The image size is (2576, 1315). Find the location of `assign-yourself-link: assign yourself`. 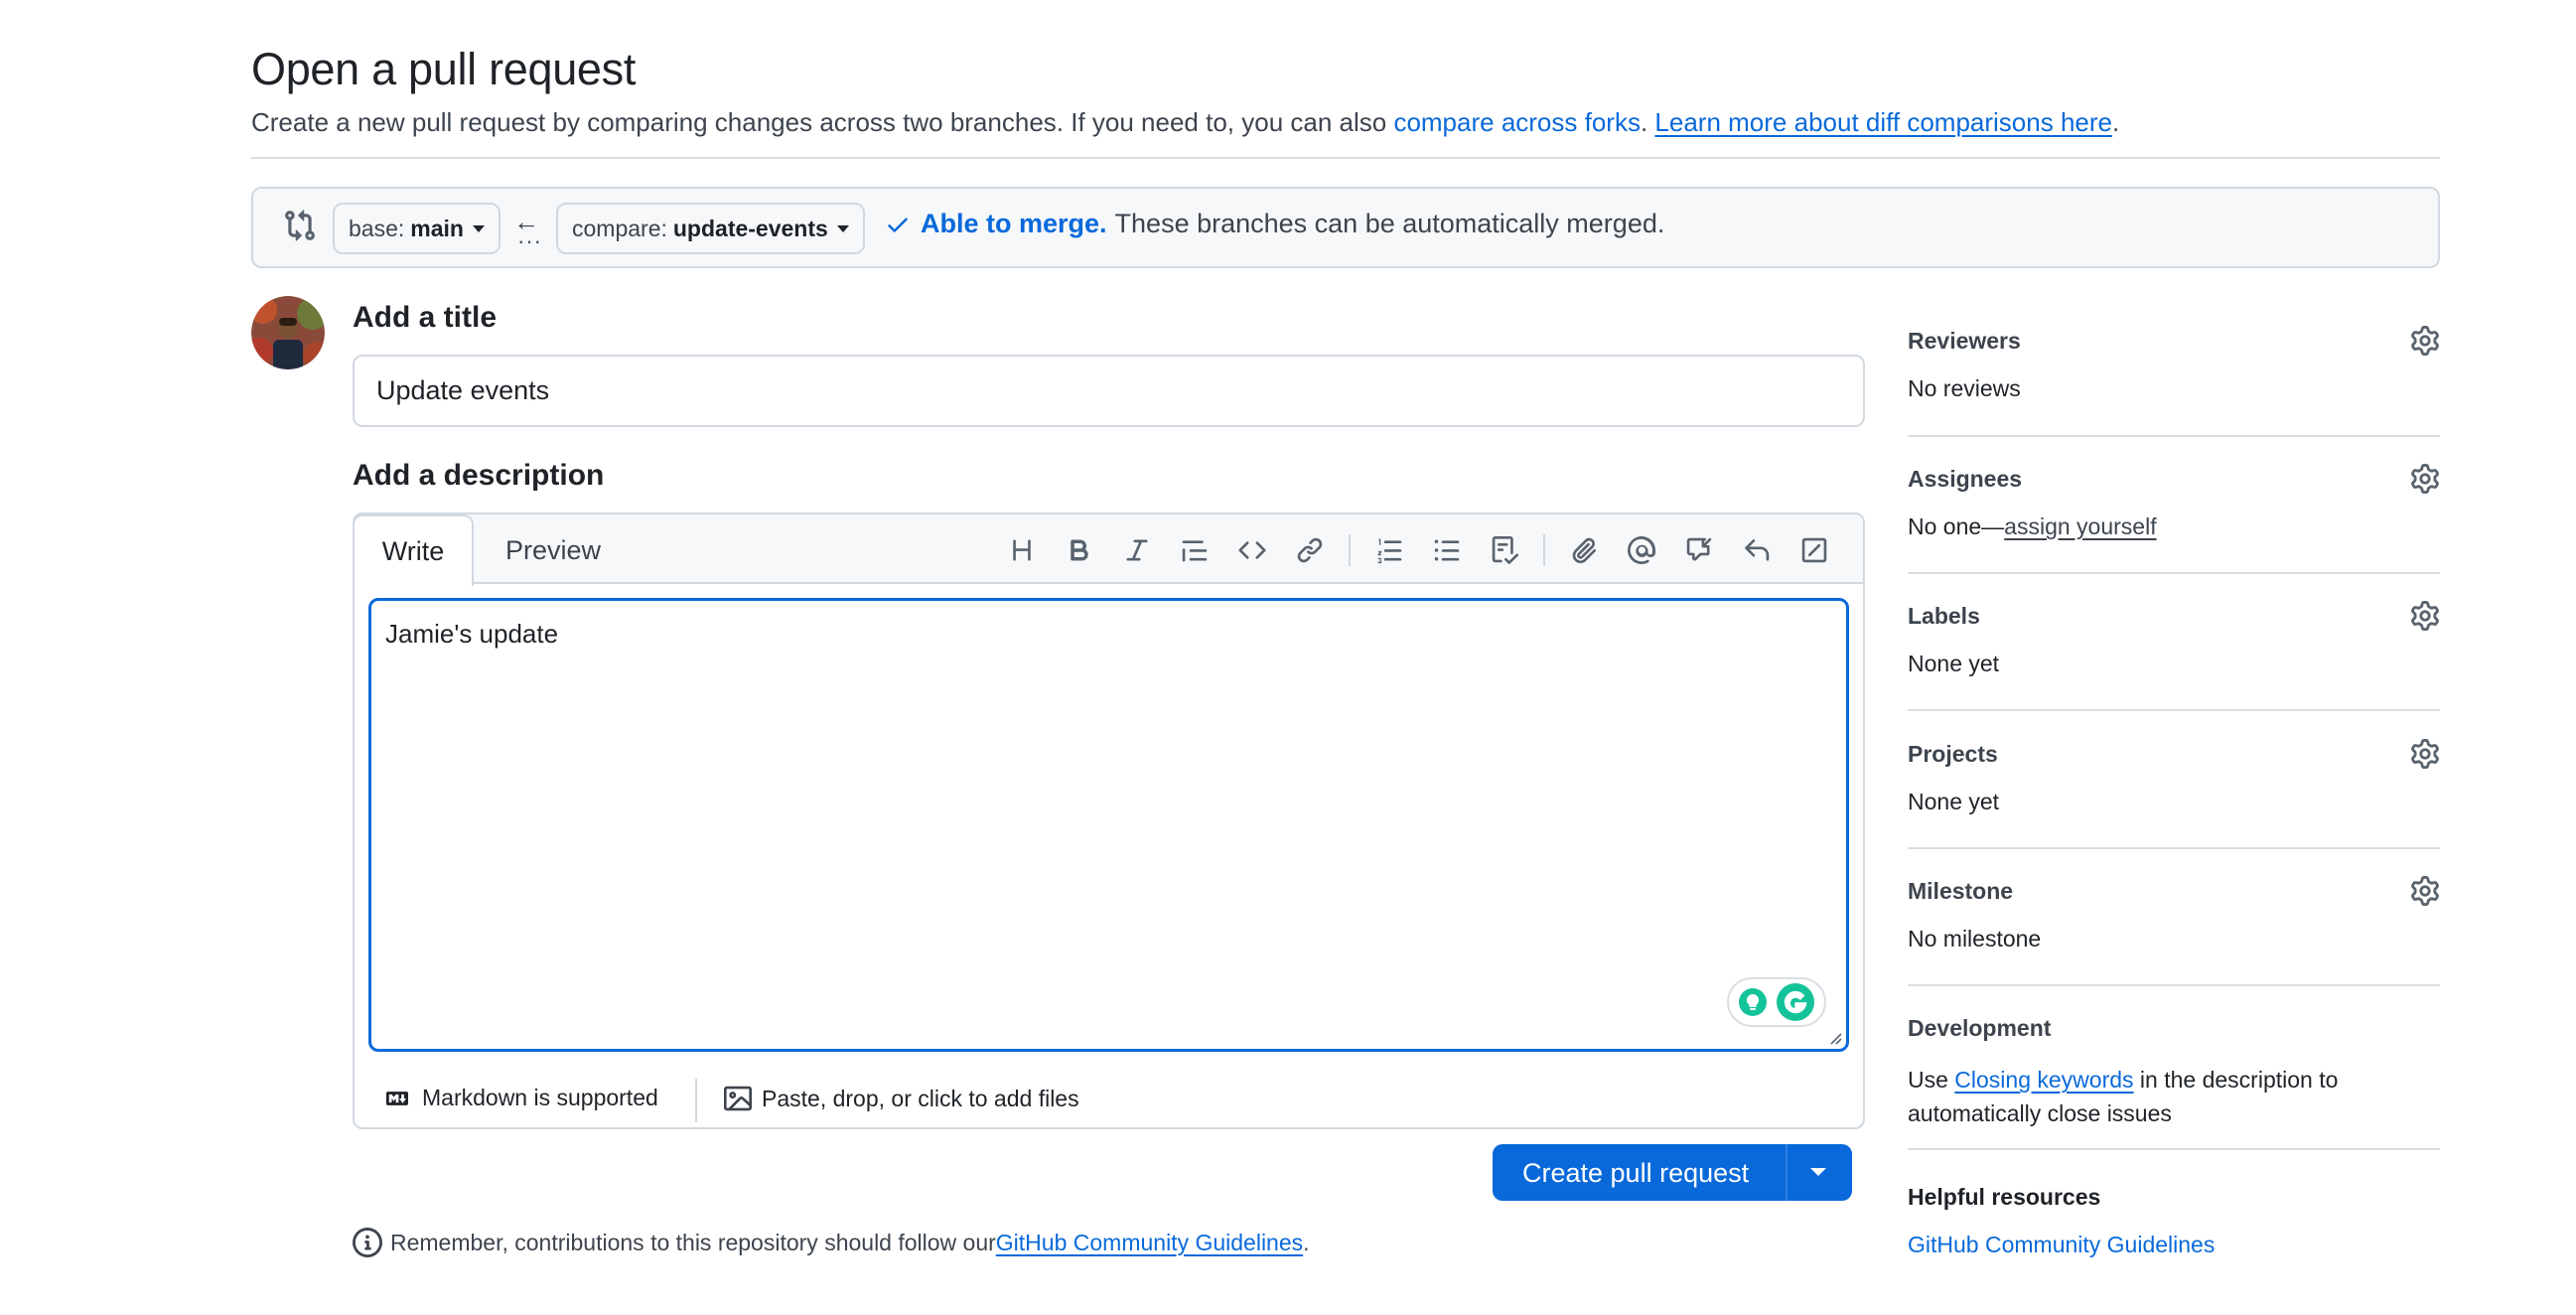

assign-yourself-link: assign yourself is located at coordinates (2080, 526).